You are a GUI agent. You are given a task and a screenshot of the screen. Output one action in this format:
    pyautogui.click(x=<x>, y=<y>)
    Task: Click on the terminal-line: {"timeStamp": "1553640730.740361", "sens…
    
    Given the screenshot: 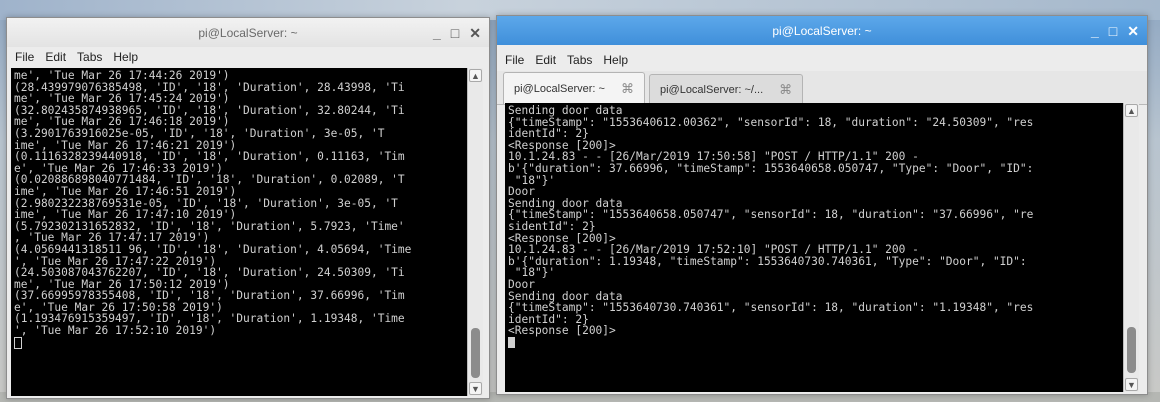 What is the action you would take?
    pyautogui.click(x=771, y=308)
    